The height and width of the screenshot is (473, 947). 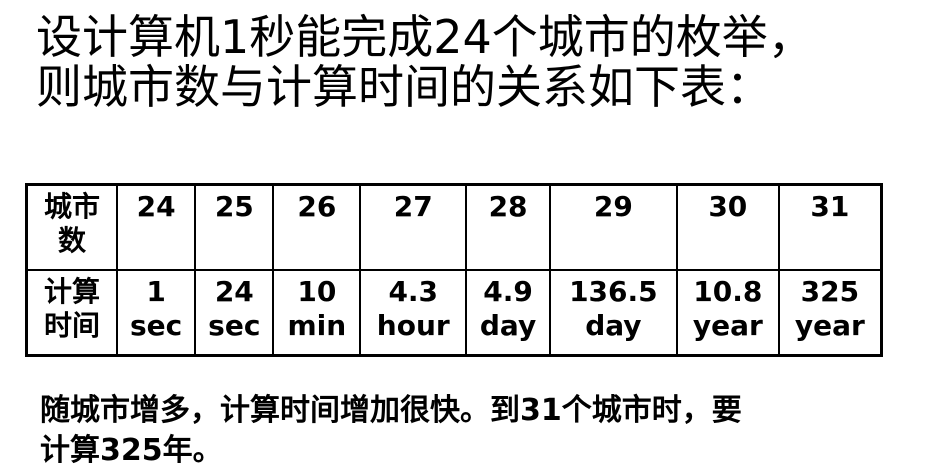 I want to click on city-count-cell: 31, so click(x=830, y=227).